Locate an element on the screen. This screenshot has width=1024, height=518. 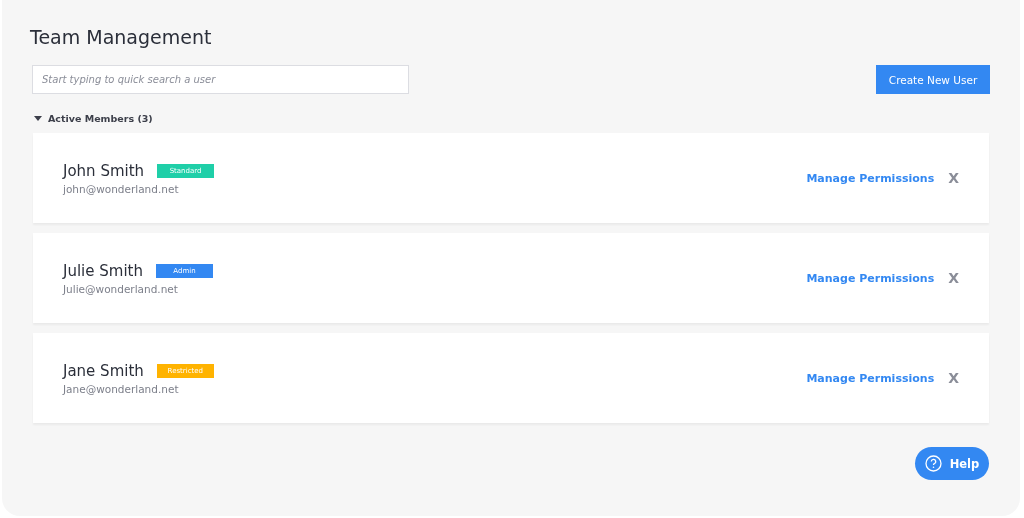
page-title: Team Management is located at coordinates (121, 37).